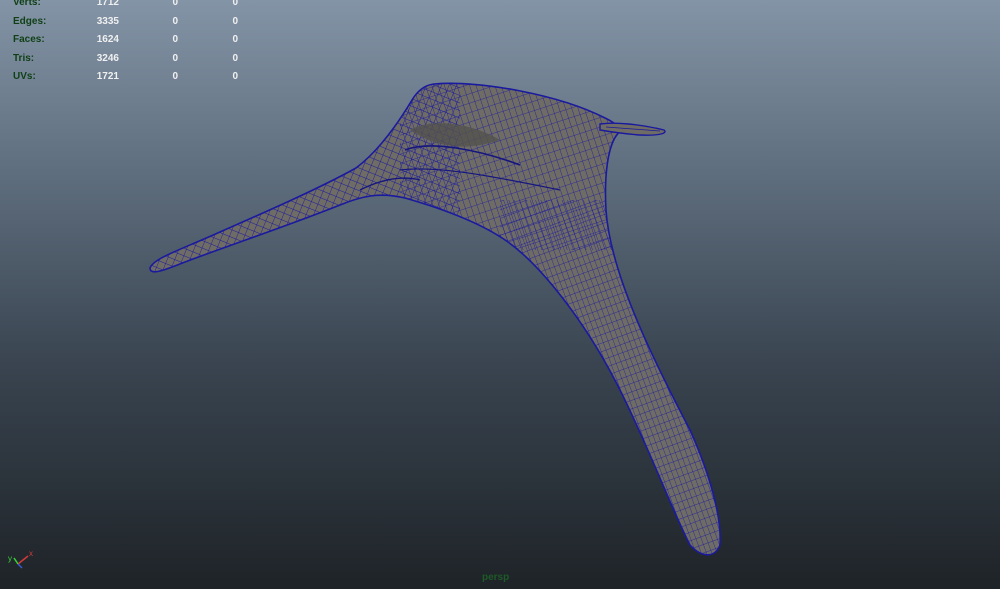  What do you see at coordinates (496, 577) in the screenshot?
I see `camera-name-label: persp` at bounding box center [496, 577].